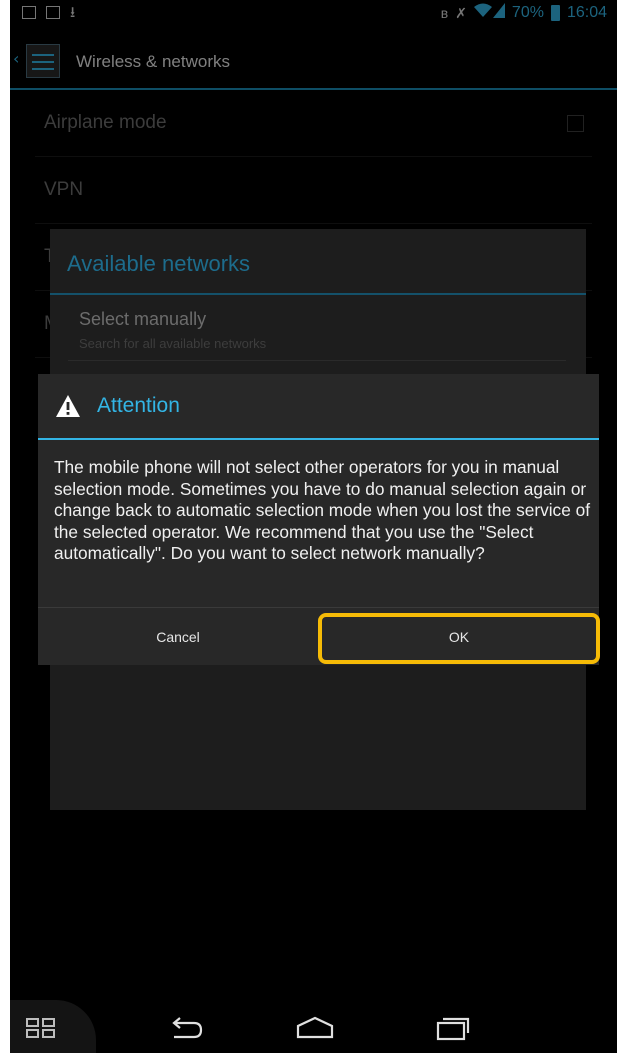 This screenshot has width=627, height=1053. Describe the element at coordinates (142, 319) in the screenshot. I see `select-manually-option: Select manually` at that location.